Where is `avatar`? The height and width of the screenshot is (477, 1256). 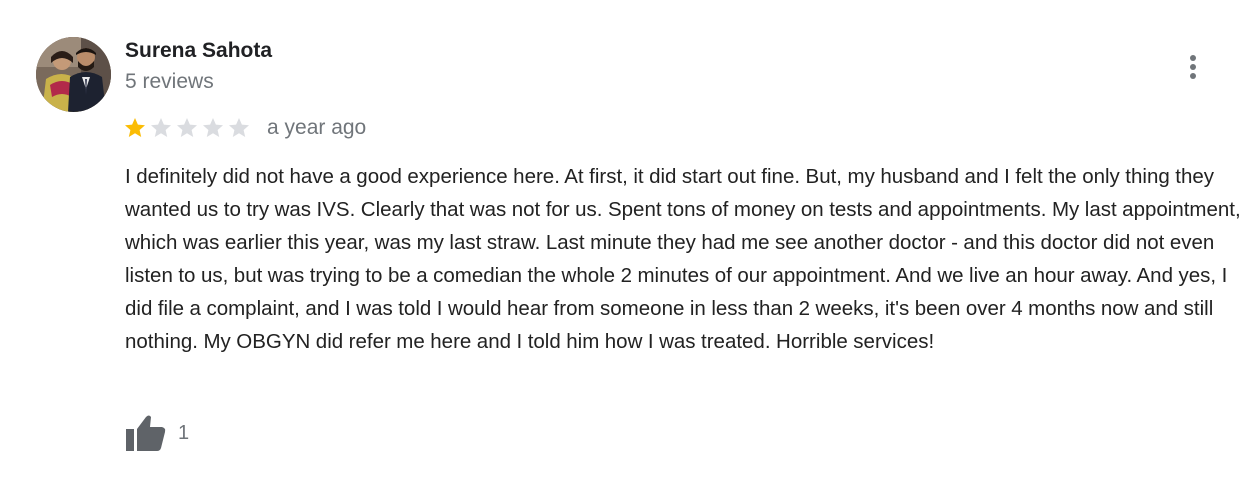
avatar is located at coordinates (73, 74).